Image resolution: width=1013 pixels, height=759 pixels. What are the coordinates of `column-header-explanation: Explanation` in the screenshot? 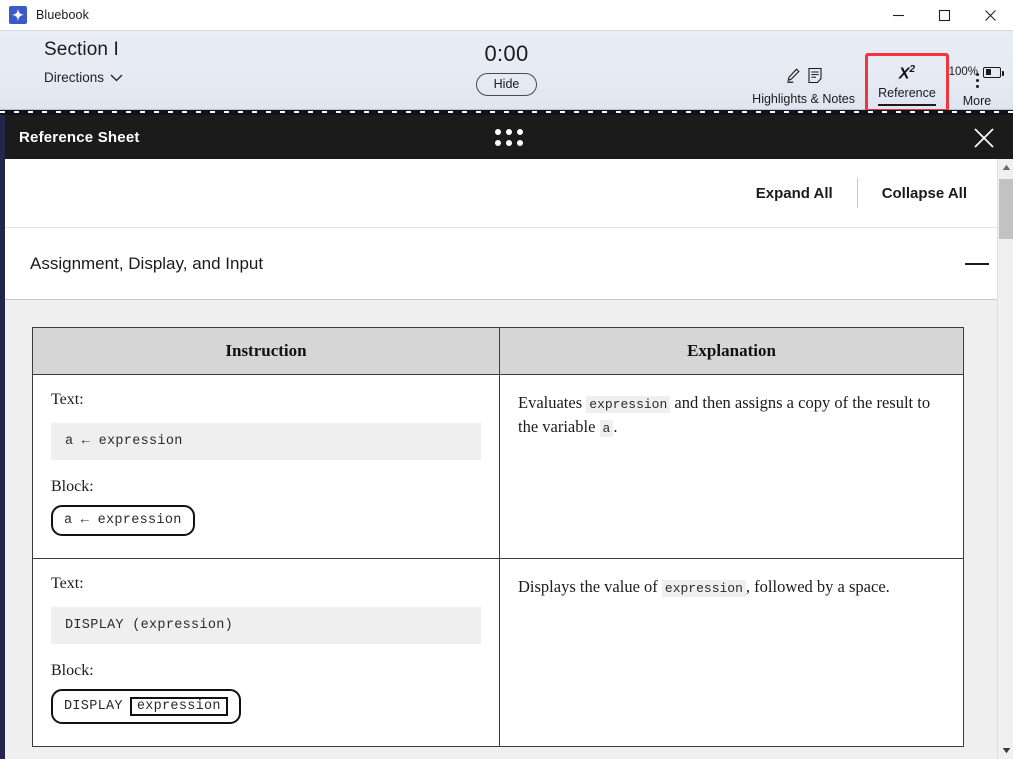 It's located at (731, 351).